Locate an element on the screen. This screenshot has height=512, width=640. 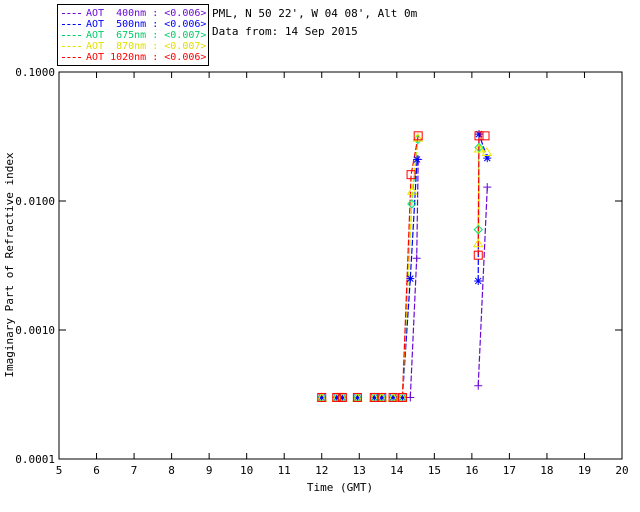
x-tick-label: 13 is located at coordinates (359, 470).